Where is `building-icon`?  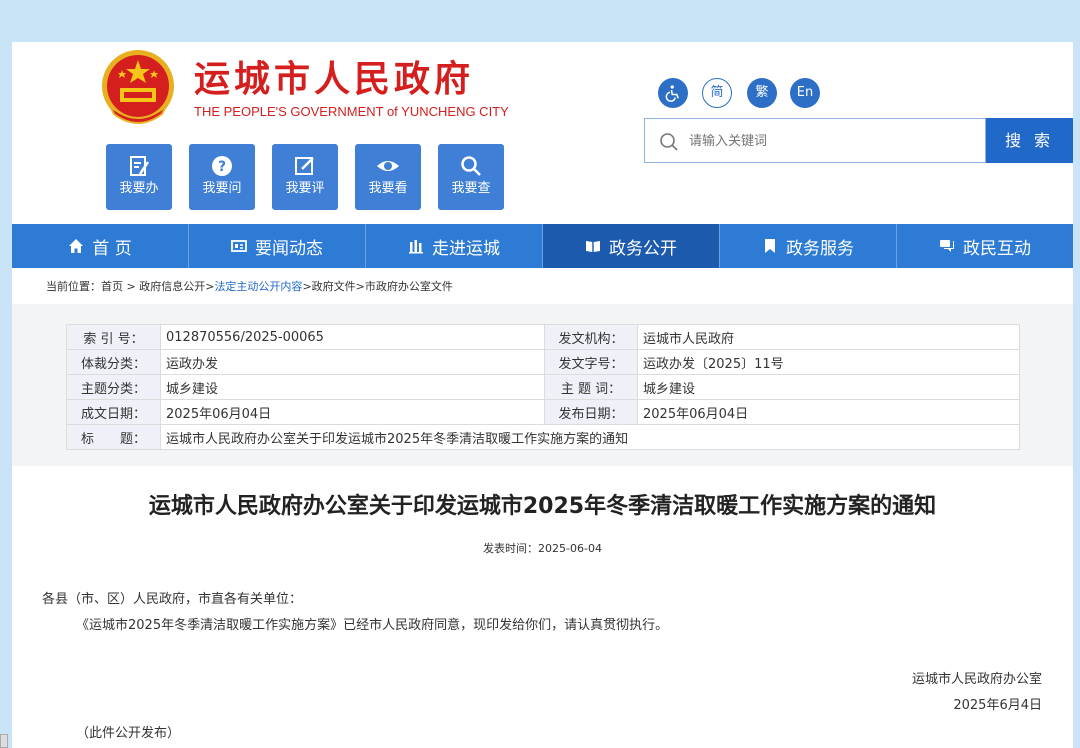
building-icon is located at coordinates (416, 247).